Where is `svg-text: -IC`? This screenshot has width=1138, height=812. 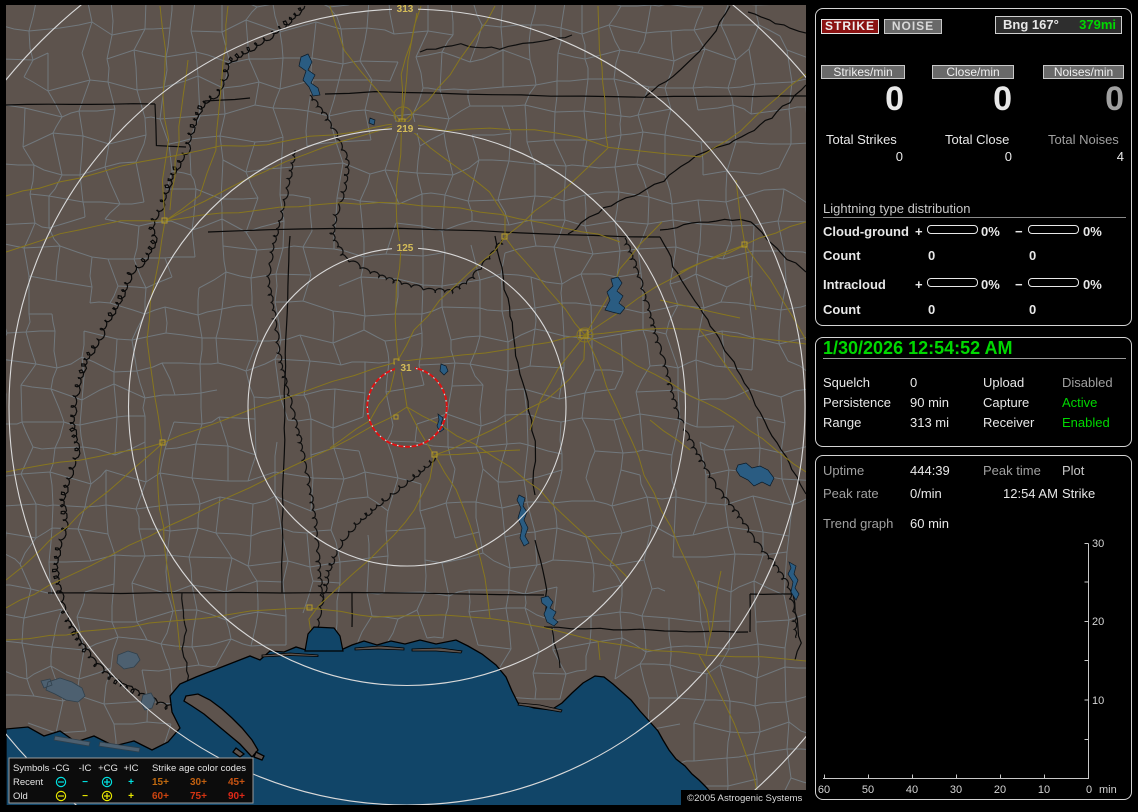
svg-text: -IC is located at coordinates (85, 768).